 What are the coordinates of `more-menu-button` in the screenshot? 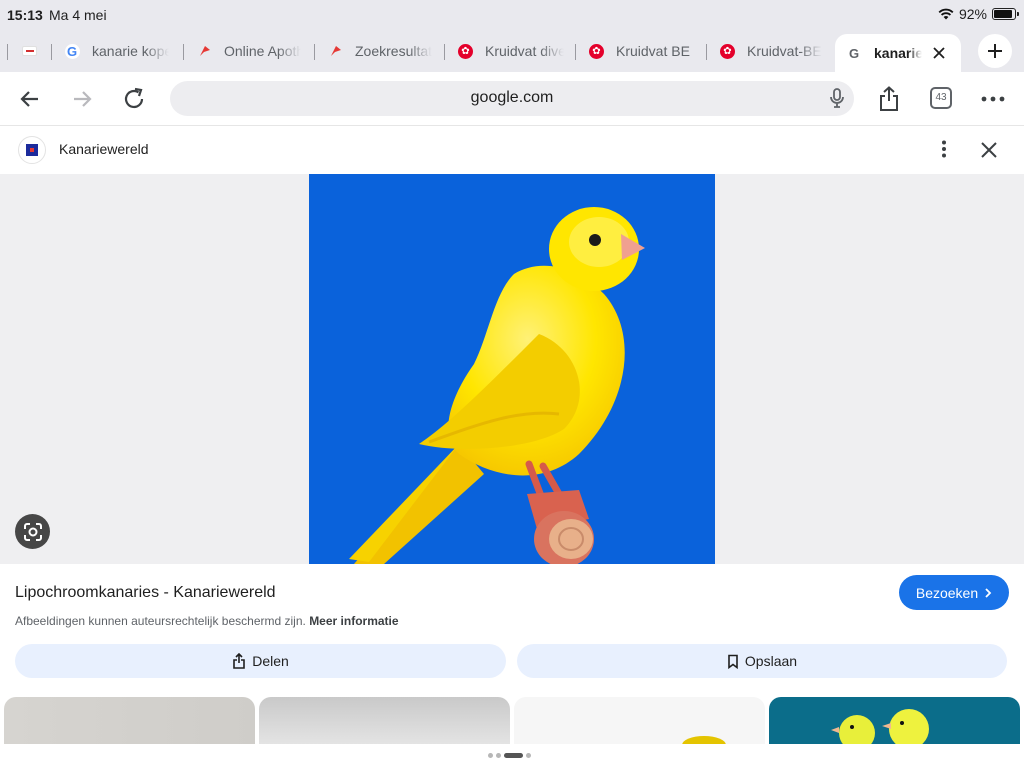 It's located at (993, 99).